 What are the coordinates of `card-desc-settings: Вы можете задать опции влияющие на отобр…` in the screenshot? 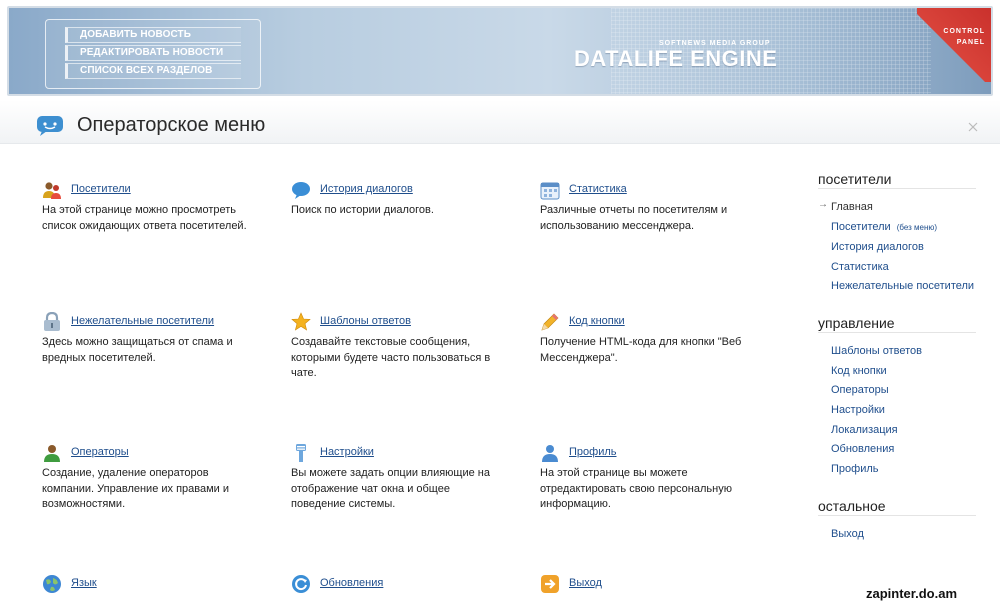 It's located at (390, 488).